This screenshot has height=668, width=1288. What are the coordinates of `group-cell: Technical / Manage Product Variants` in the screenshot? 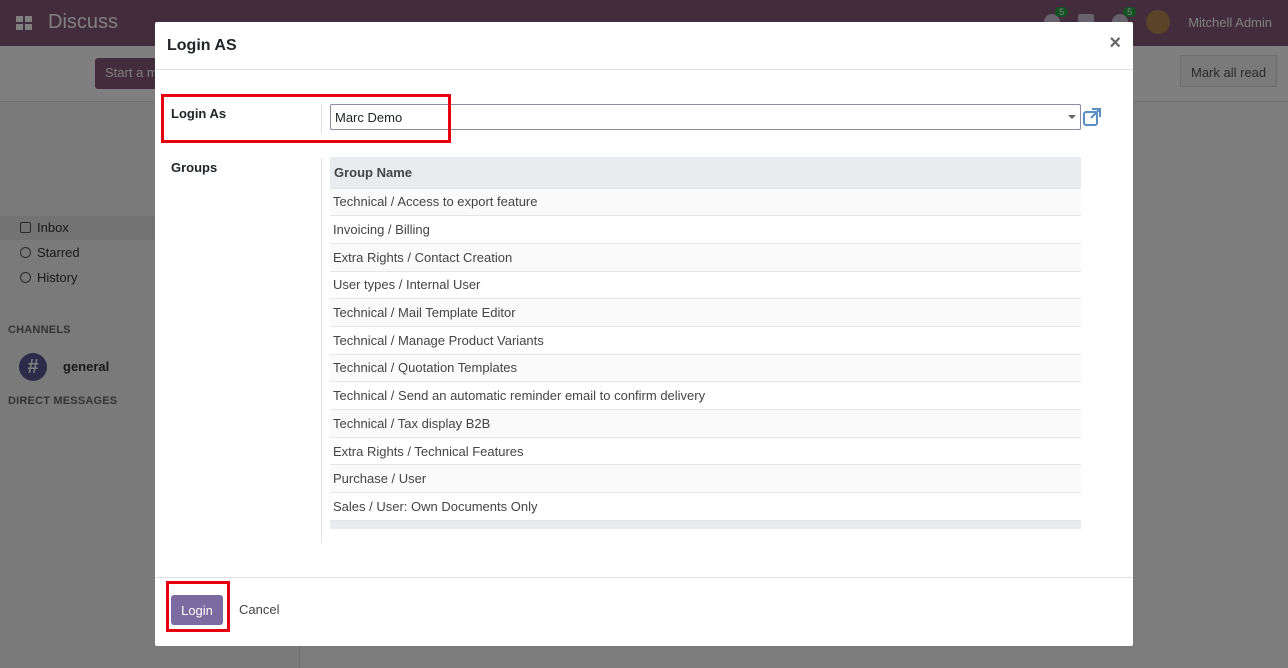 It's located at (705, 340).